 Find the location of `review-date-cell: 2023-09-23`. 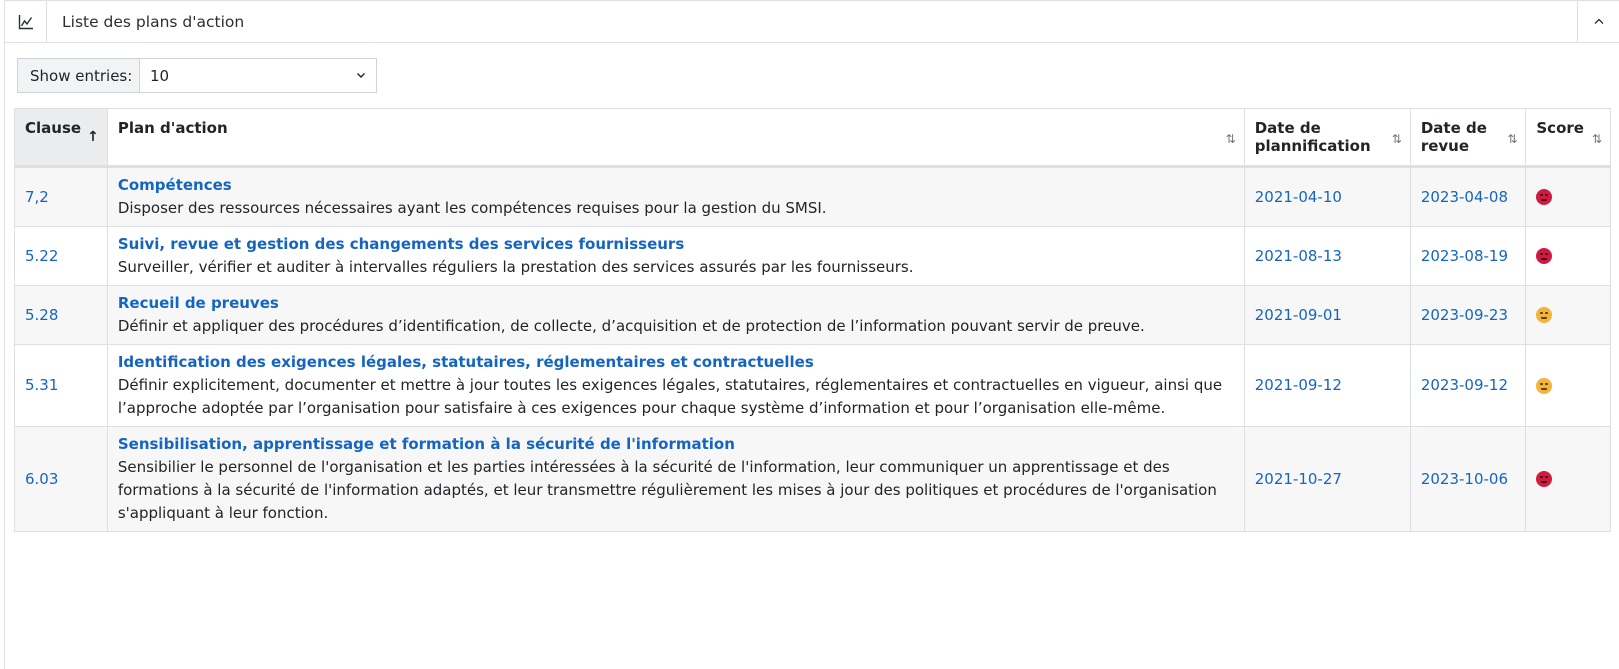

review-date-cell: 2023-09-23 is located at coordinates (1468, 315).